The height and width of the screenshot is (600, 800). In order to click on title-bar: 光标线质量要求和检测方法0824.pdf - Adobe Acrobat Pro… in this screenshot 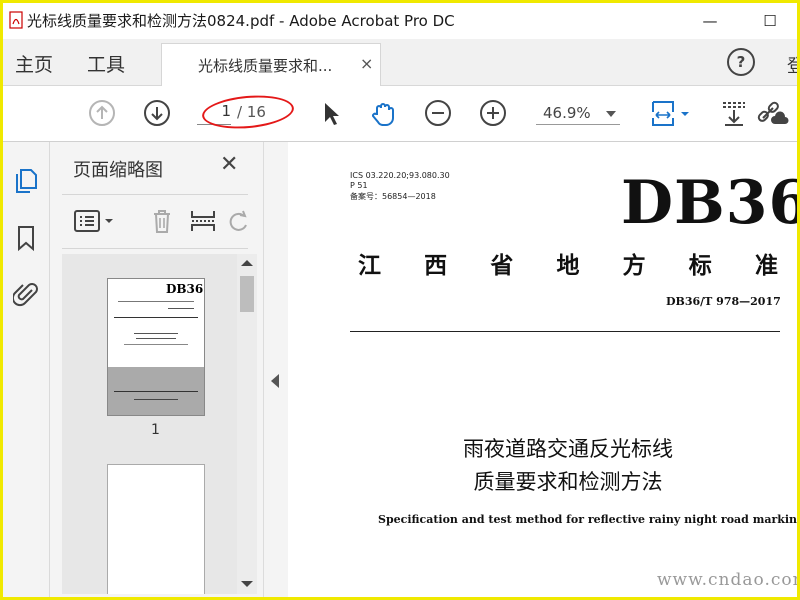, I will do `click(400, 21)`.